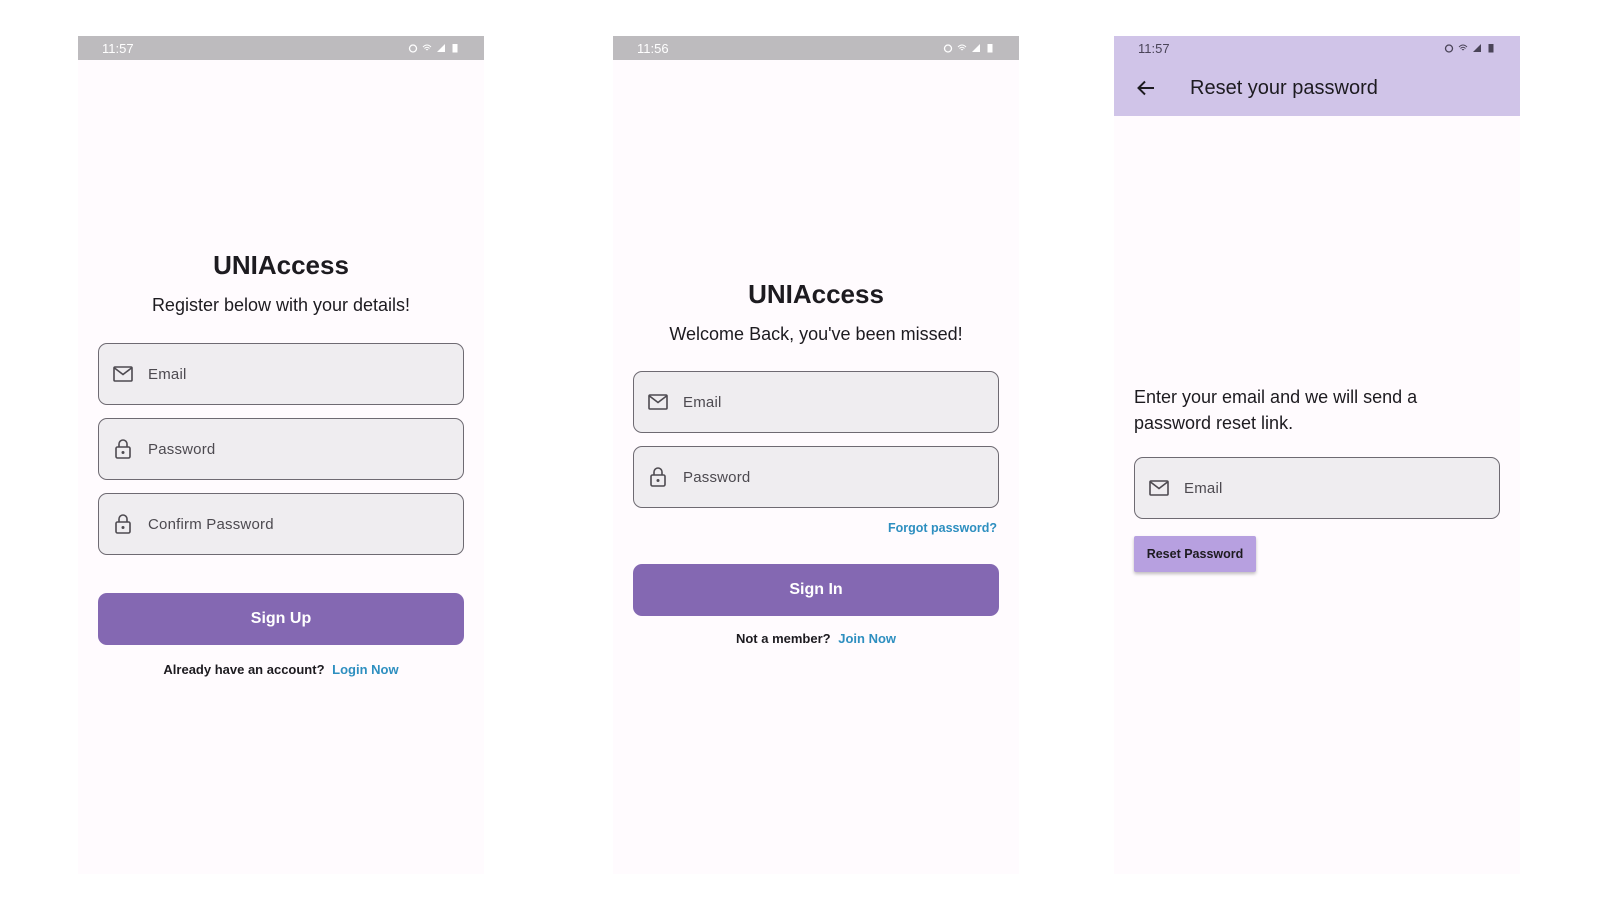 The height and width of the screenshot is (900, 1600). Describe the element at coordinates (281, 305) in the screenshot. I see `page-subtitle: Register below with your details!` at that location.